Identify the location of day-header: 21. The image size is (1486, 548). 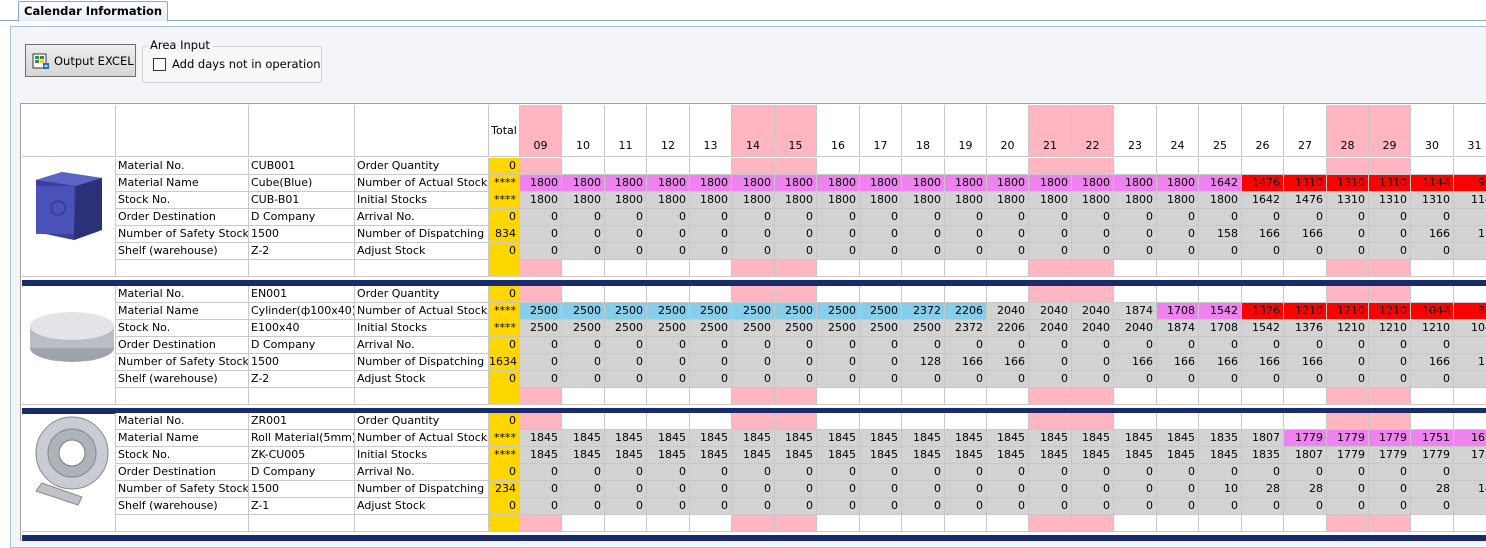
(1050, 131).